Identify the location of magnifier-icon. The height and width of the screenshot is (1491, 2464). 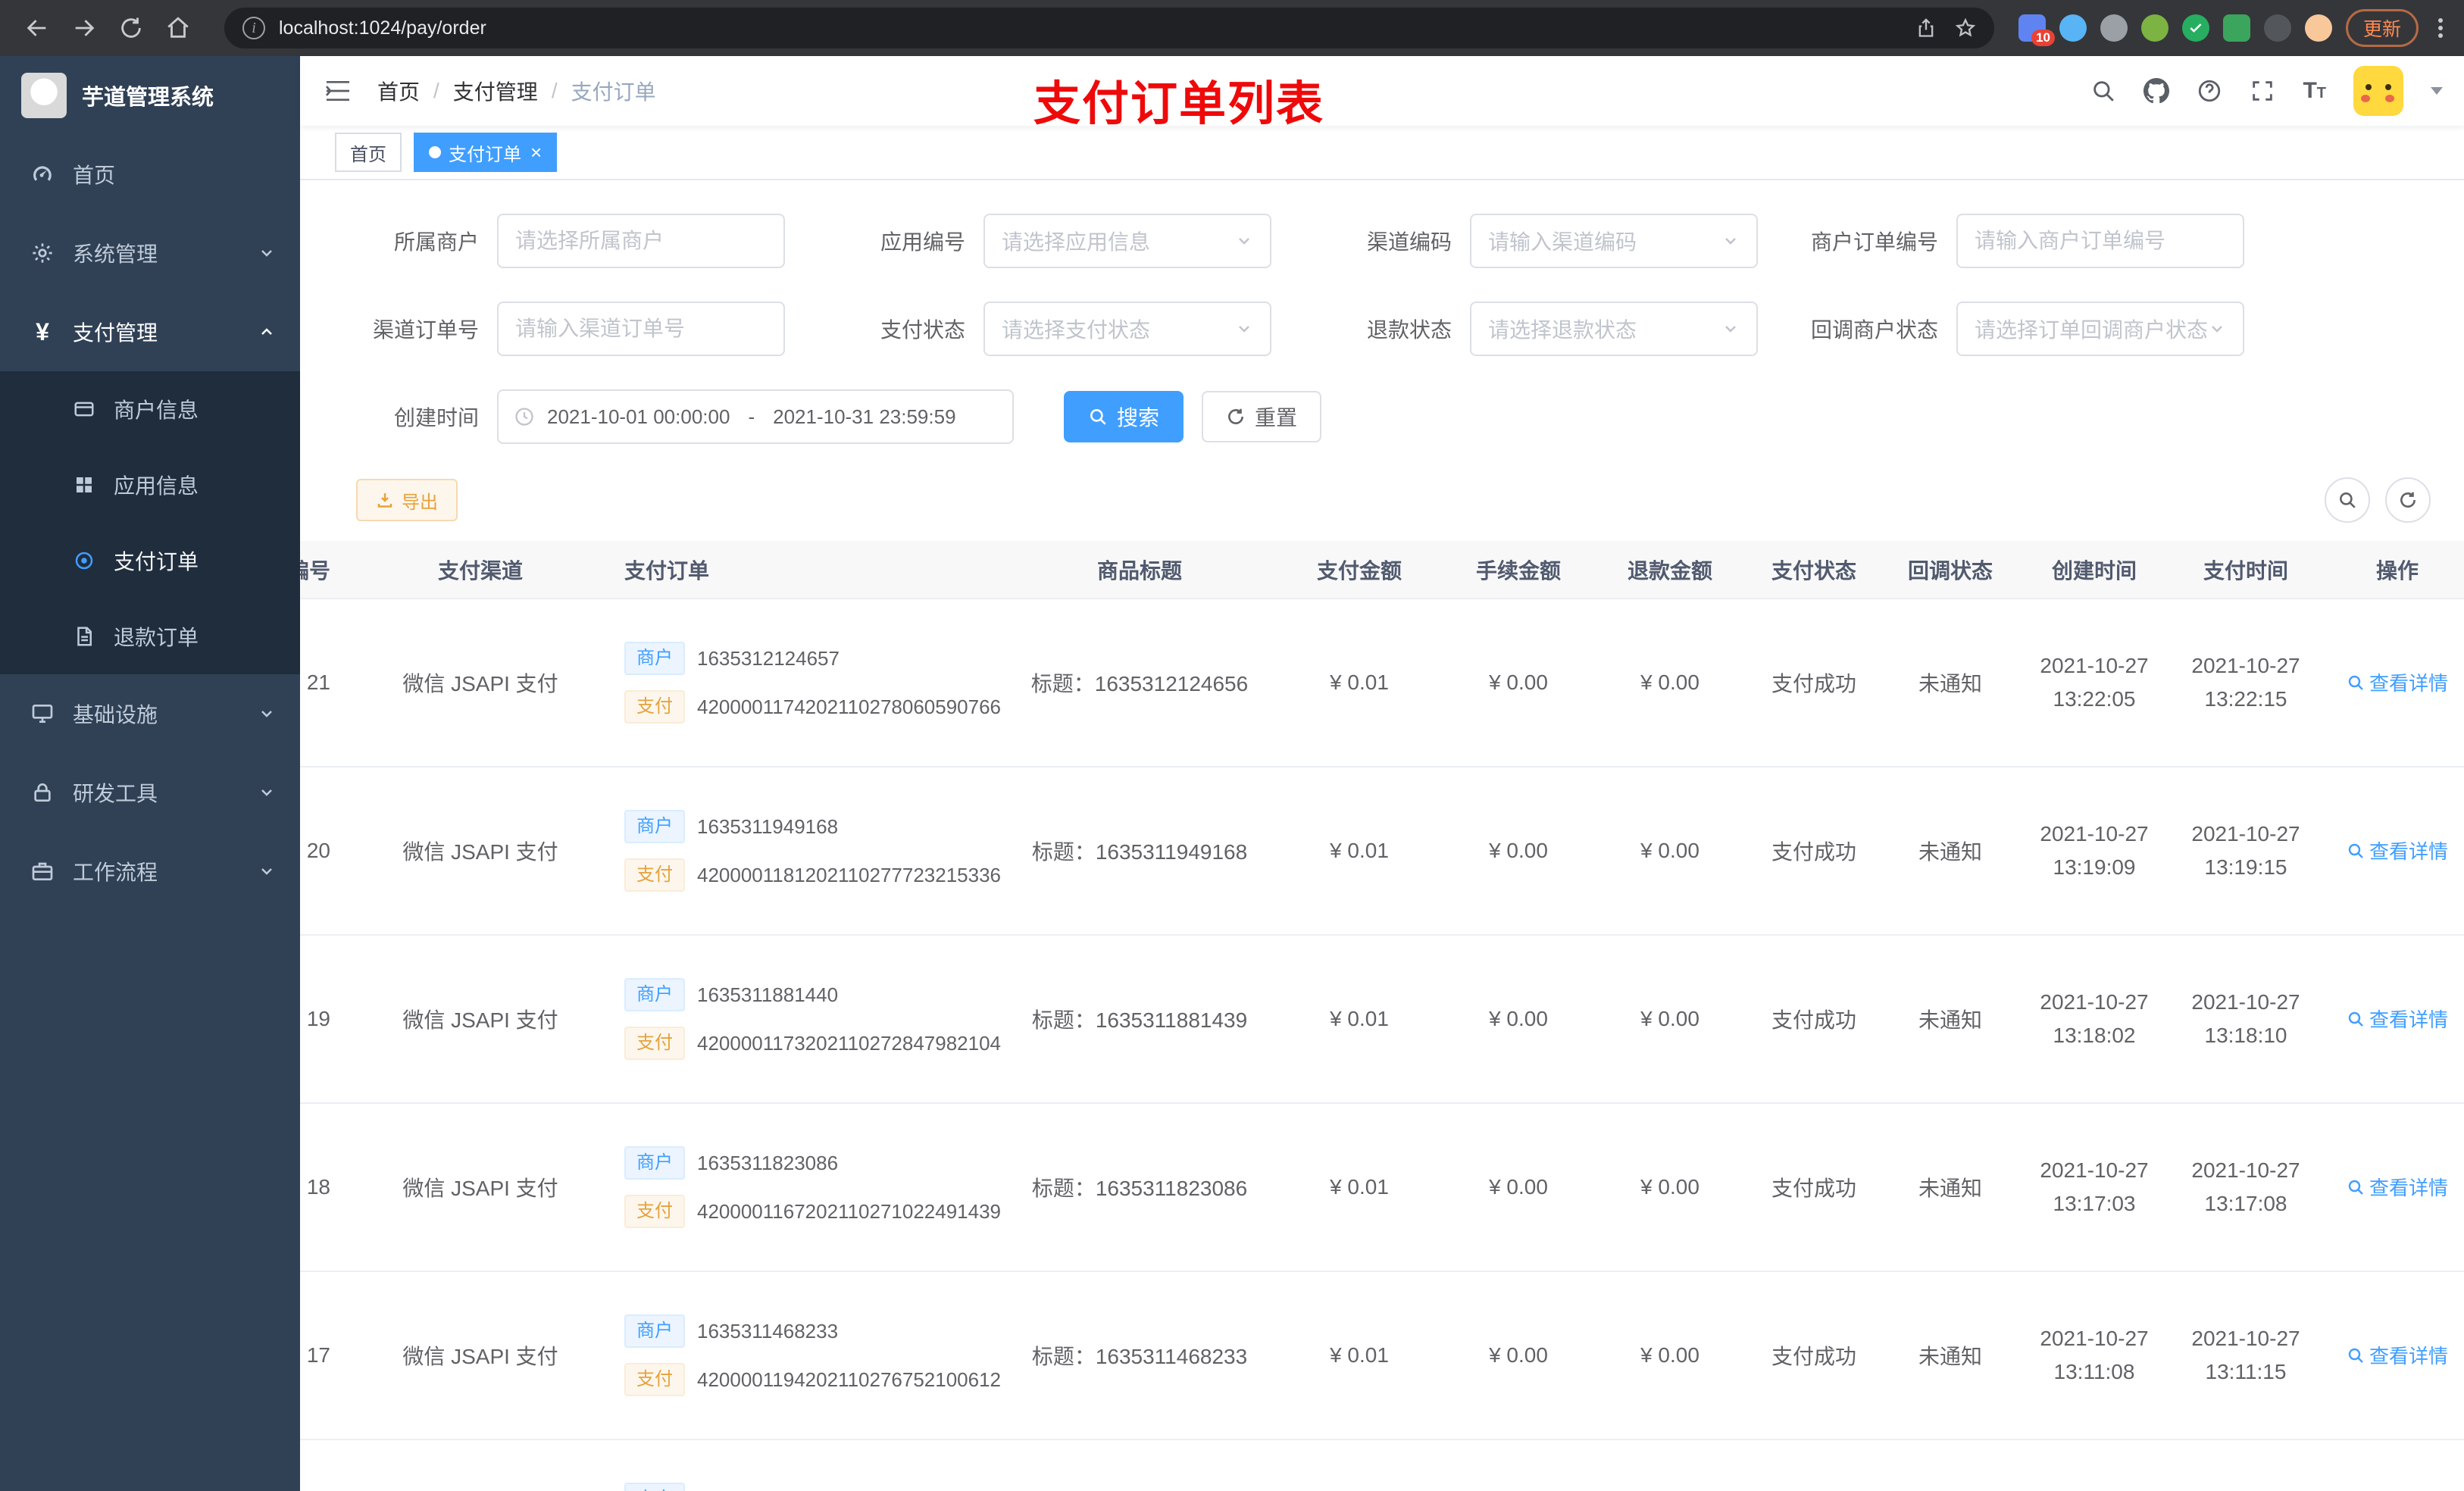
(2355, 682).